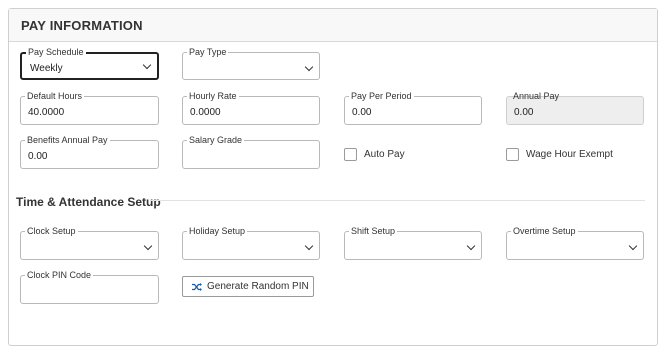 The image size is (670, 362). What do you see at coordinates (51, 231) in the screenshot?
I see `clock-setup-label: Clock Setup` at bounding box center [51, 231].